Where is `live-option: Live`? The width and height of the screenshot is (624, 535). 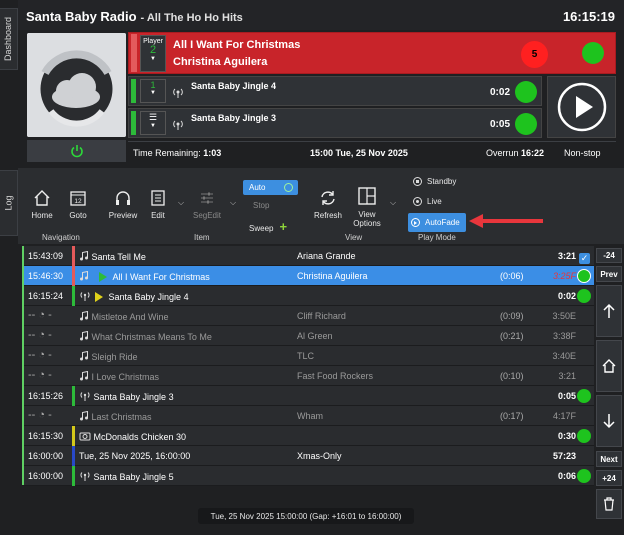
live-option: Live is located at coordinates (427, 201).